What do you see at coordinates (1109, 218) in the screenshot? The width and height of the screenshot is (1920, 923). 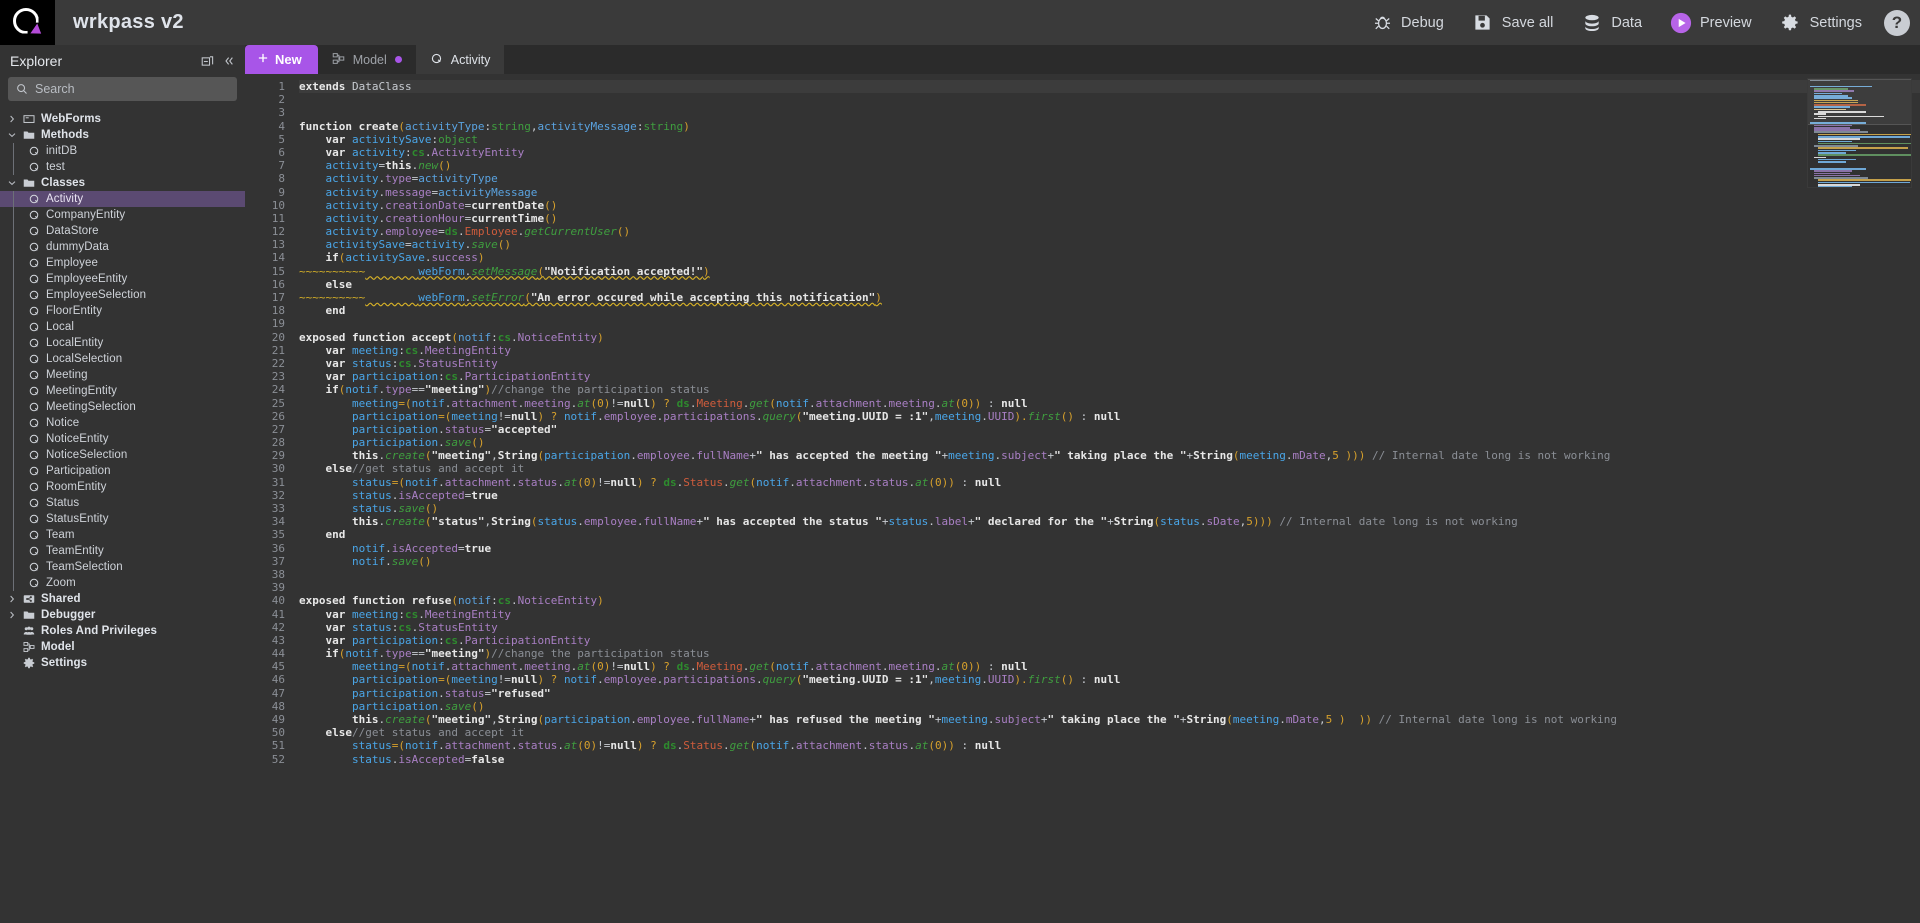 I see `code-line: activity.creationHour=currentTime()` at bounding box center [1109, 218].